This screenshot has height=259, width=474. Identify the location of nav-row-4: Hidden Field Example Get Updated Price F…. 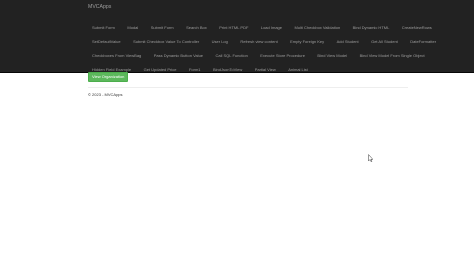
(200, 65).